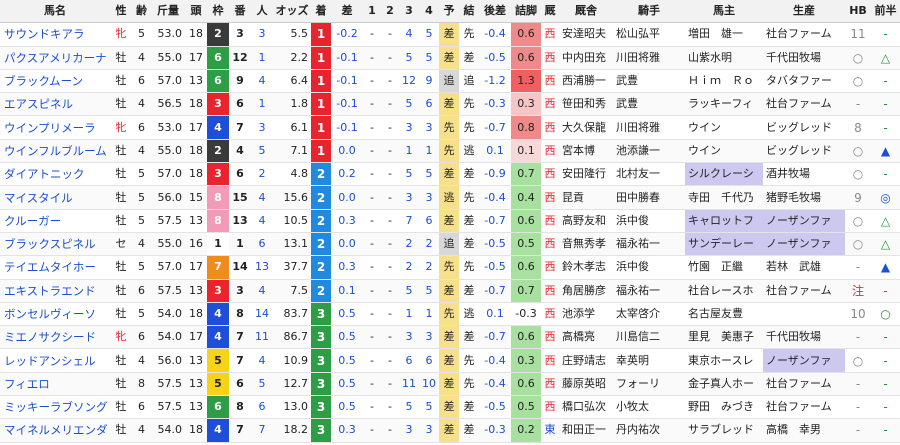 Image resolution: width=900 pixels, height=445 pixels. Describe the element at coordinates (50, 267) in the screenshot. I see `horse-name-link: テイエムタイホー` at that location.